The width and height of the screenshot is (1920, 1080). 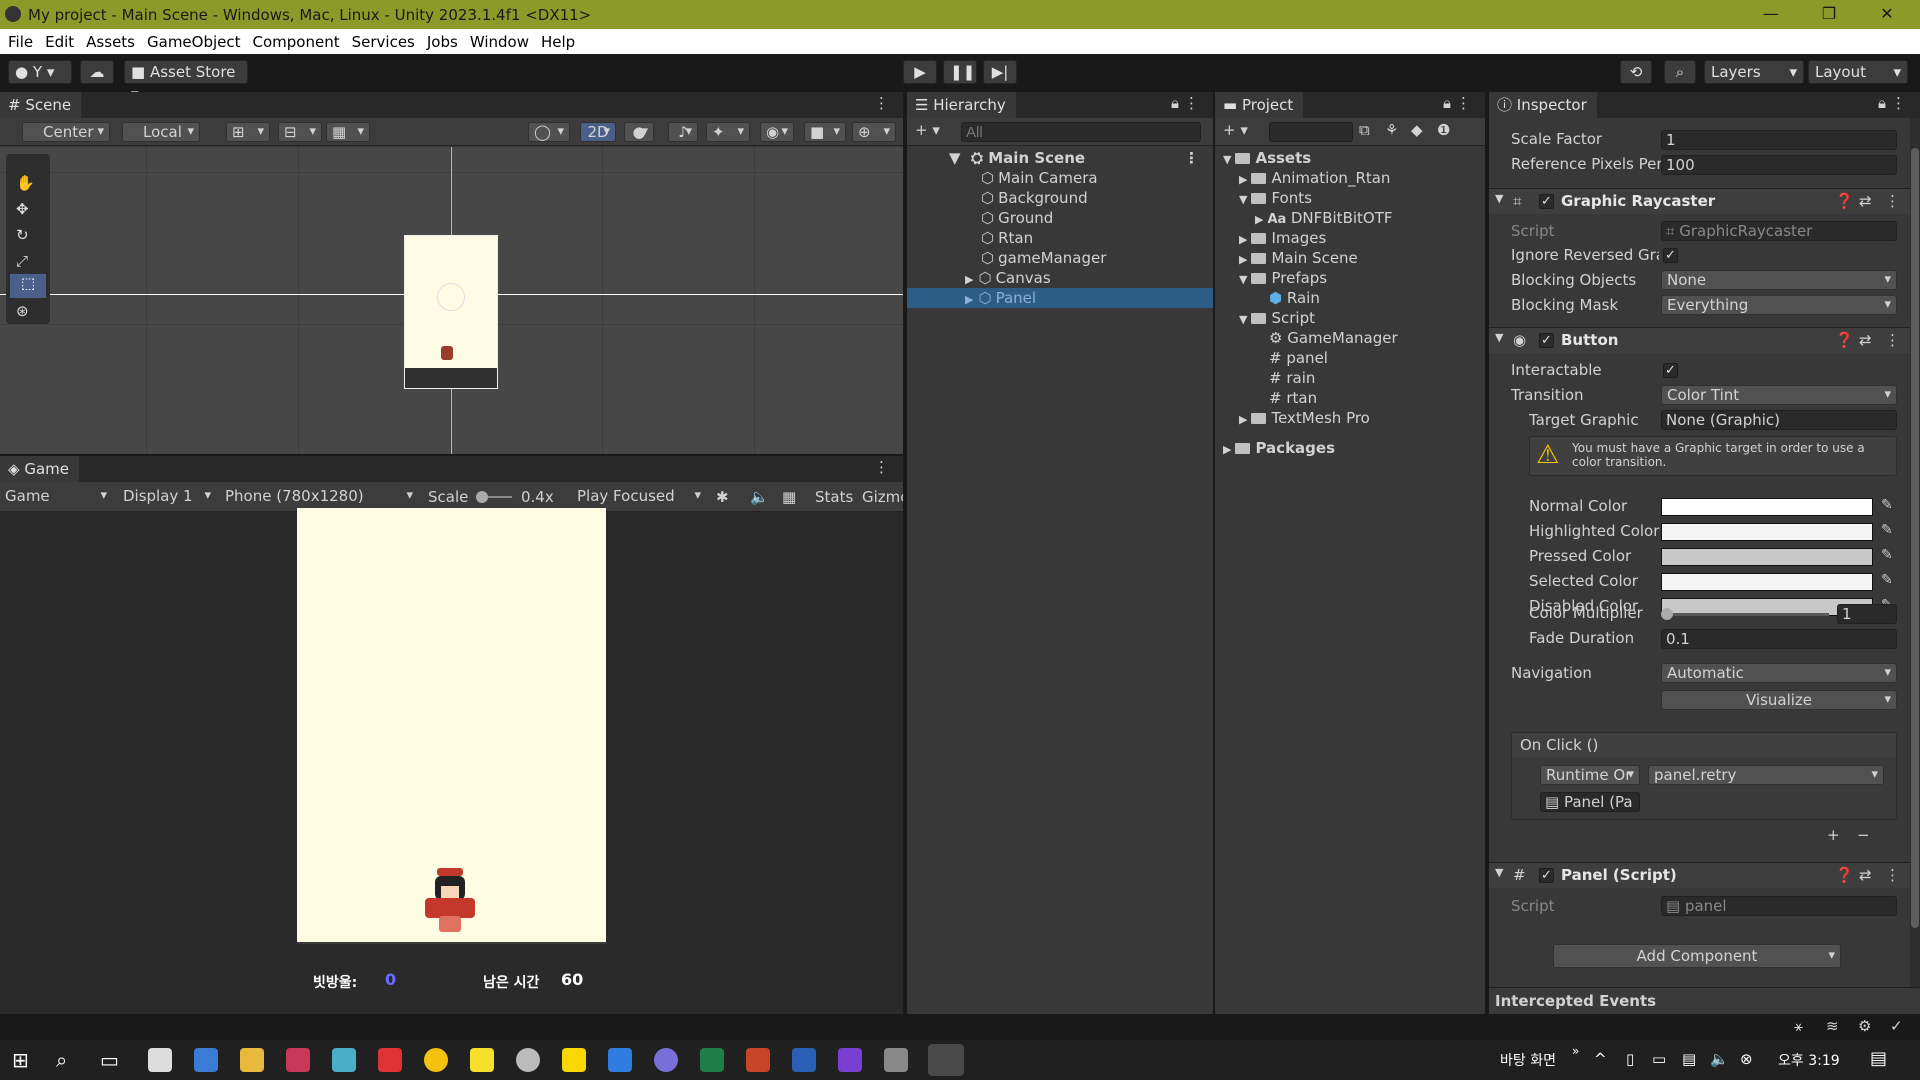 What do you see at coordinates (1867, 614) in the screenshot?
I see `color-multiplier-field: 1` at bounding box center [1867, 614].